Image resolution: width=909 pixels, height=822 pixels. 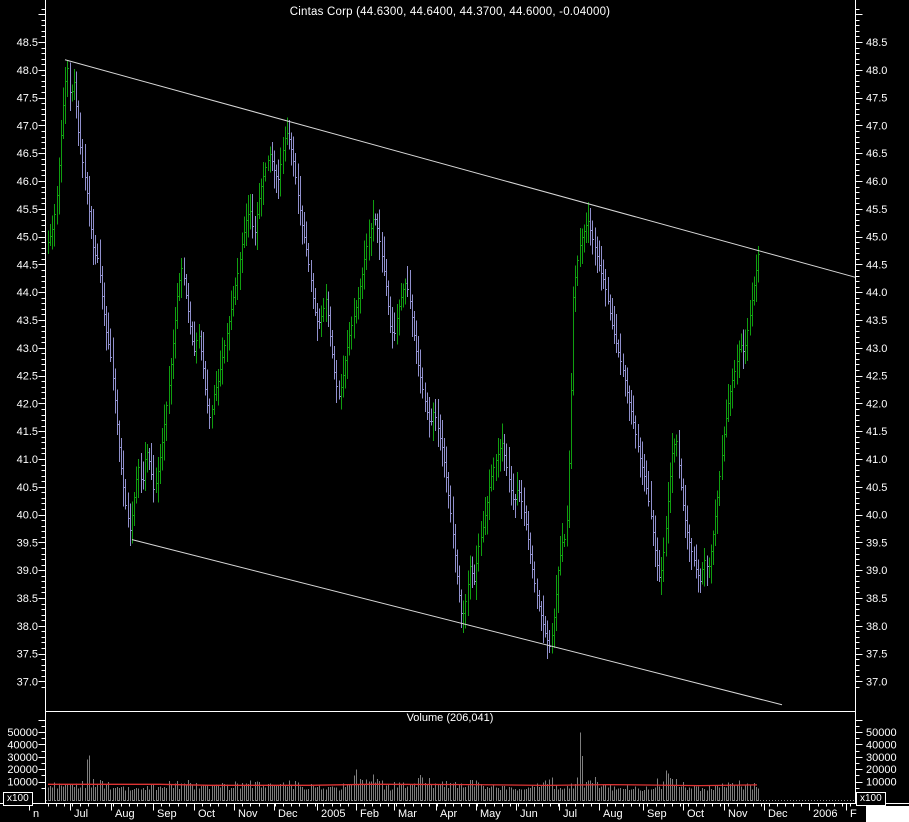 I want to click on time-tick-label: Mar, so click(x=407, y=814).